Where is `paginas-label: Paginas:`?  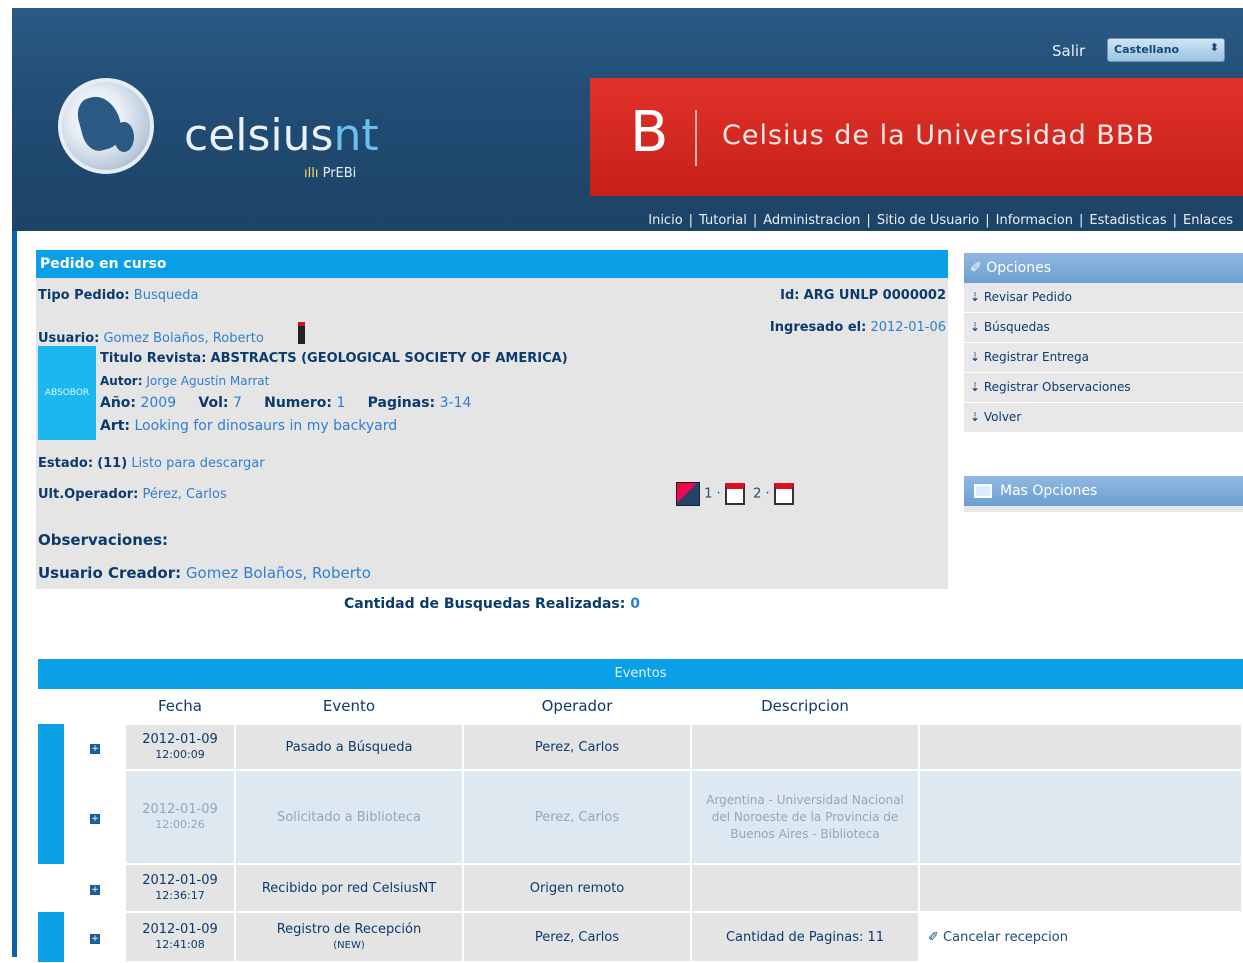 paginas-label: Paginas: is located at coordinates (401, 403).